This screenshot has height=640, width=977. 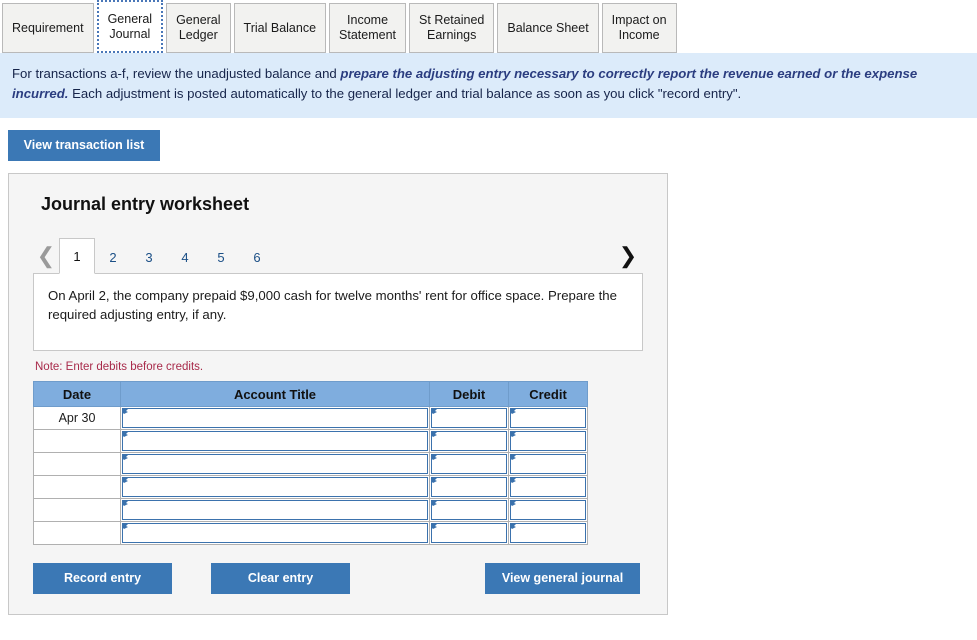 I want to click on tab-label: St Retained Earnings, so click(x=452, y=27).